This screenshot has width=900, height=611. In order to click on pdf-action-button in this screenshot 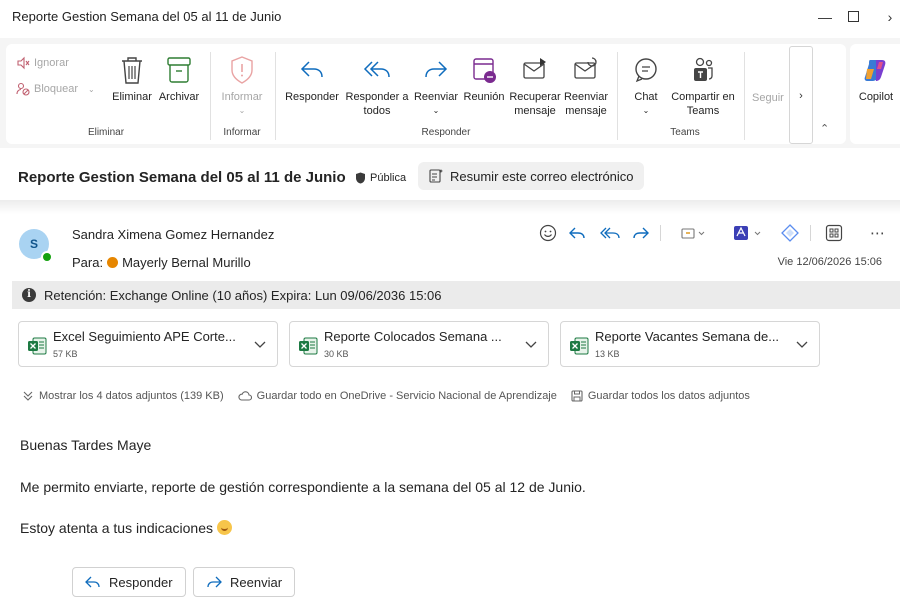, I will do `click(748, 233)`.